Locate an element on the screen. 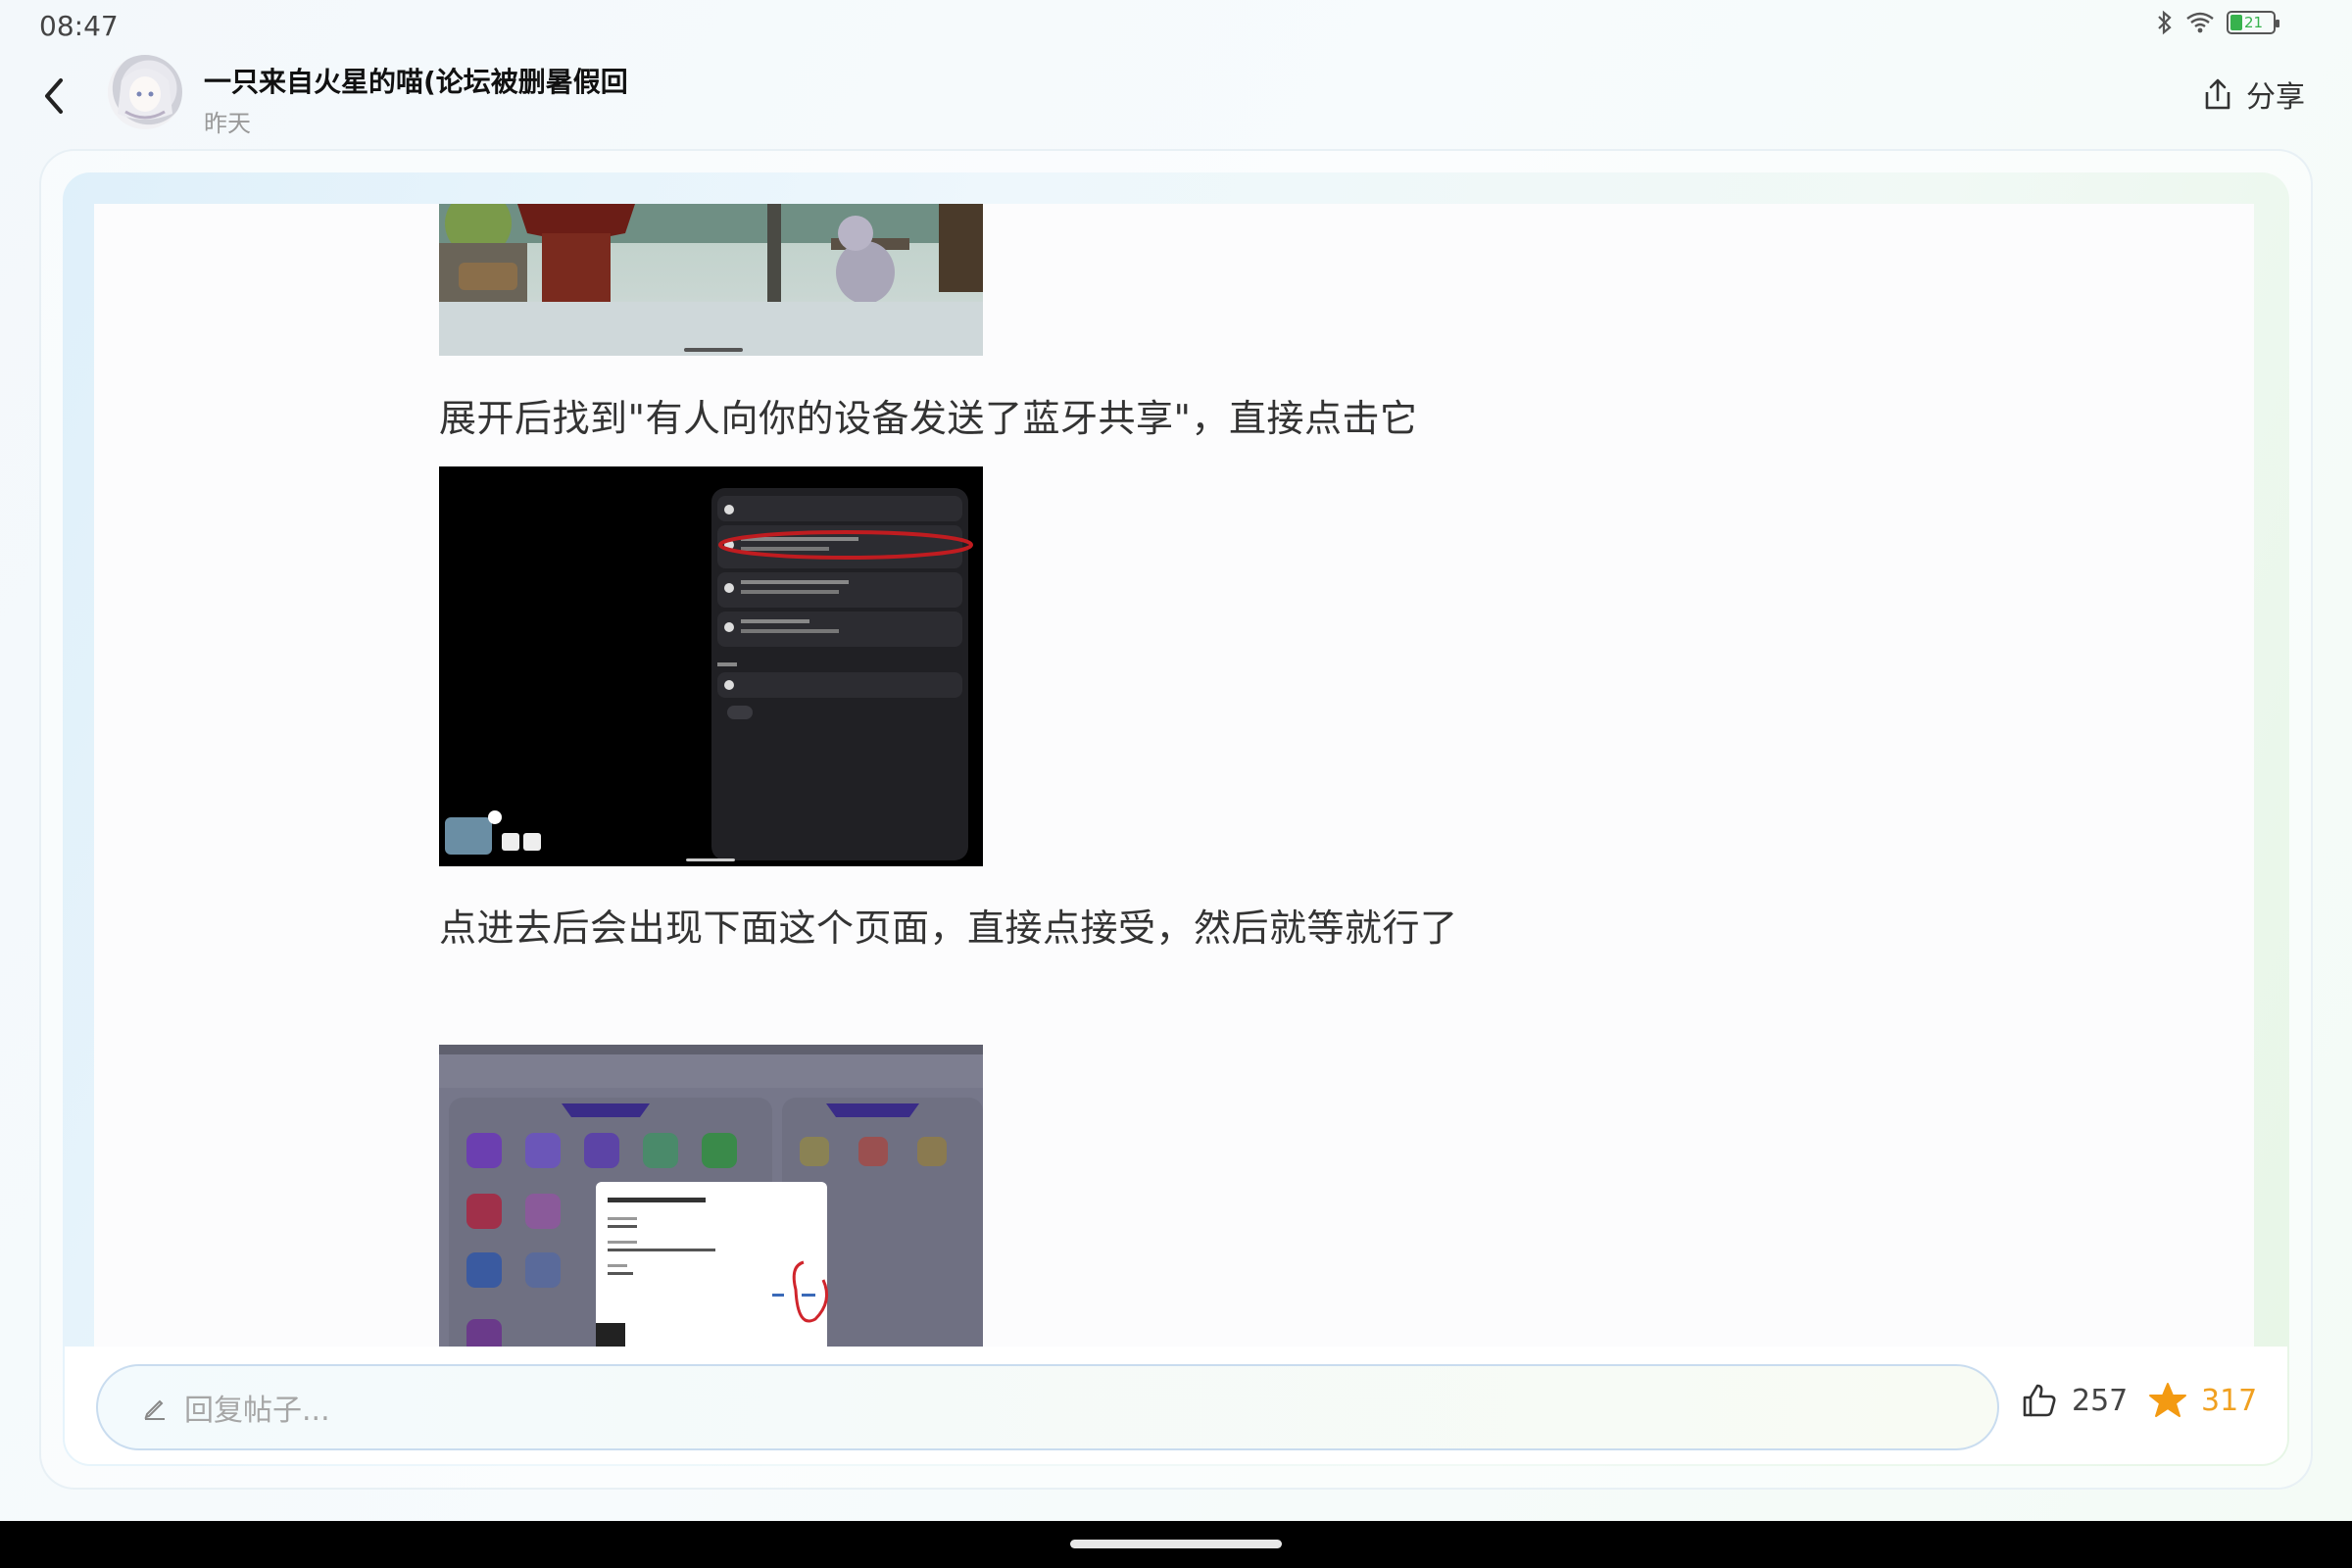 The height and width of the screenshot is (1568, 2352). status-bar: 08:47 21 is located at coordinates (1176, 24).